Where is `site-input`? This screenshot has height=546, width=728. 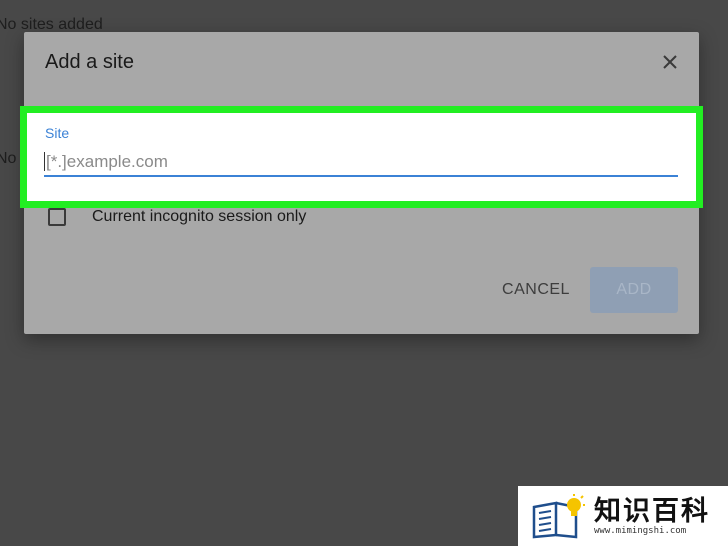
site-input is located at coordinates (361, 163).